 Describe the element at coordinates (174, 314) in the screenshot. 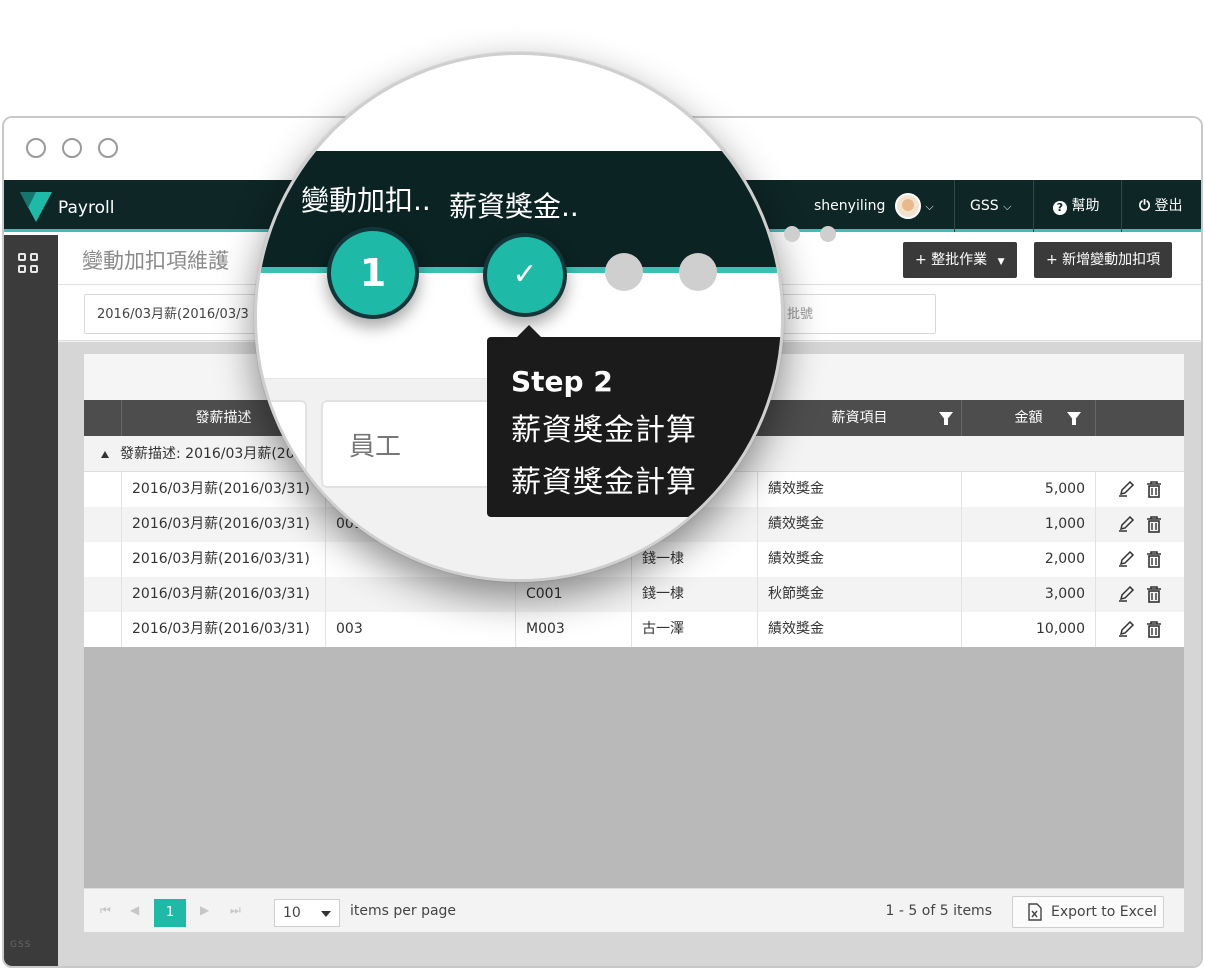

I see `pay-period-select: 2016/03月薪(2016/03/3` at that location.